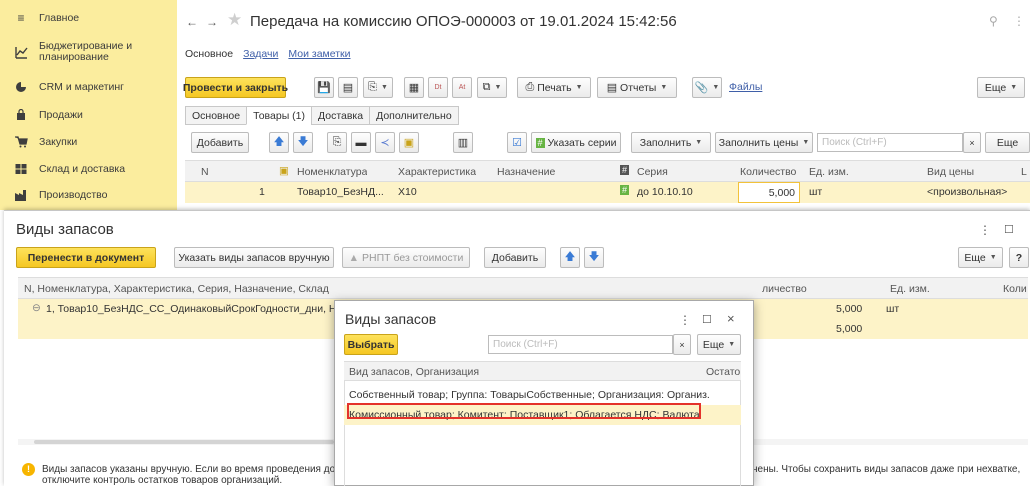  I want to click on printer-icon: ⎙, so click(530, 87).